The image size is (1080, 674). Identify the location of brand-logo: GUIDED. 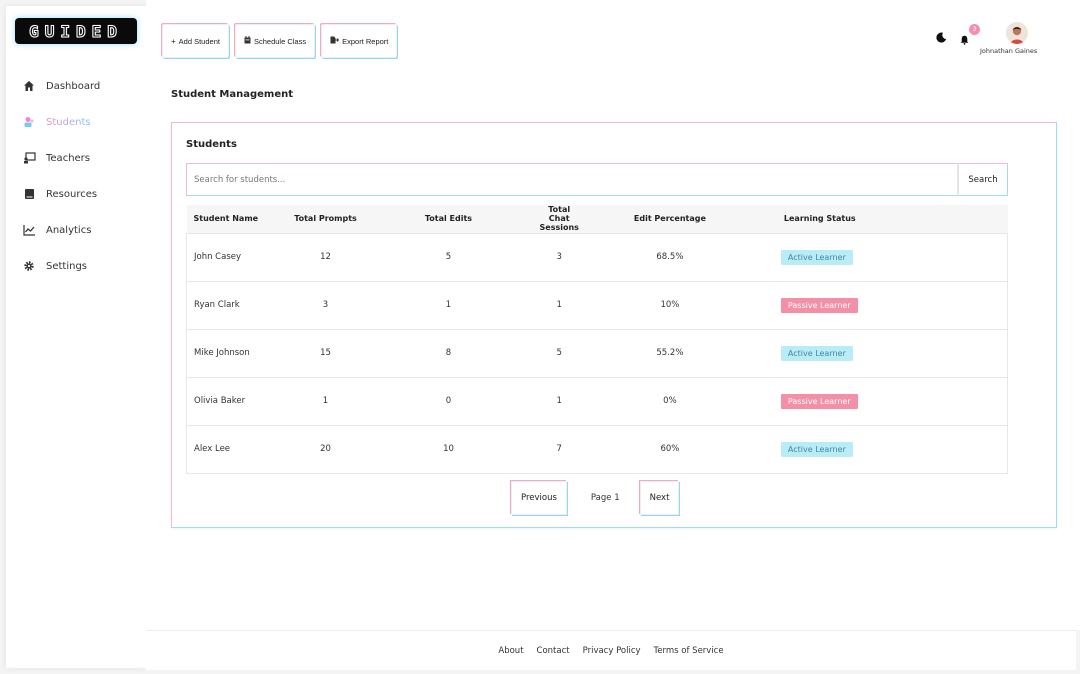
(76, 31).